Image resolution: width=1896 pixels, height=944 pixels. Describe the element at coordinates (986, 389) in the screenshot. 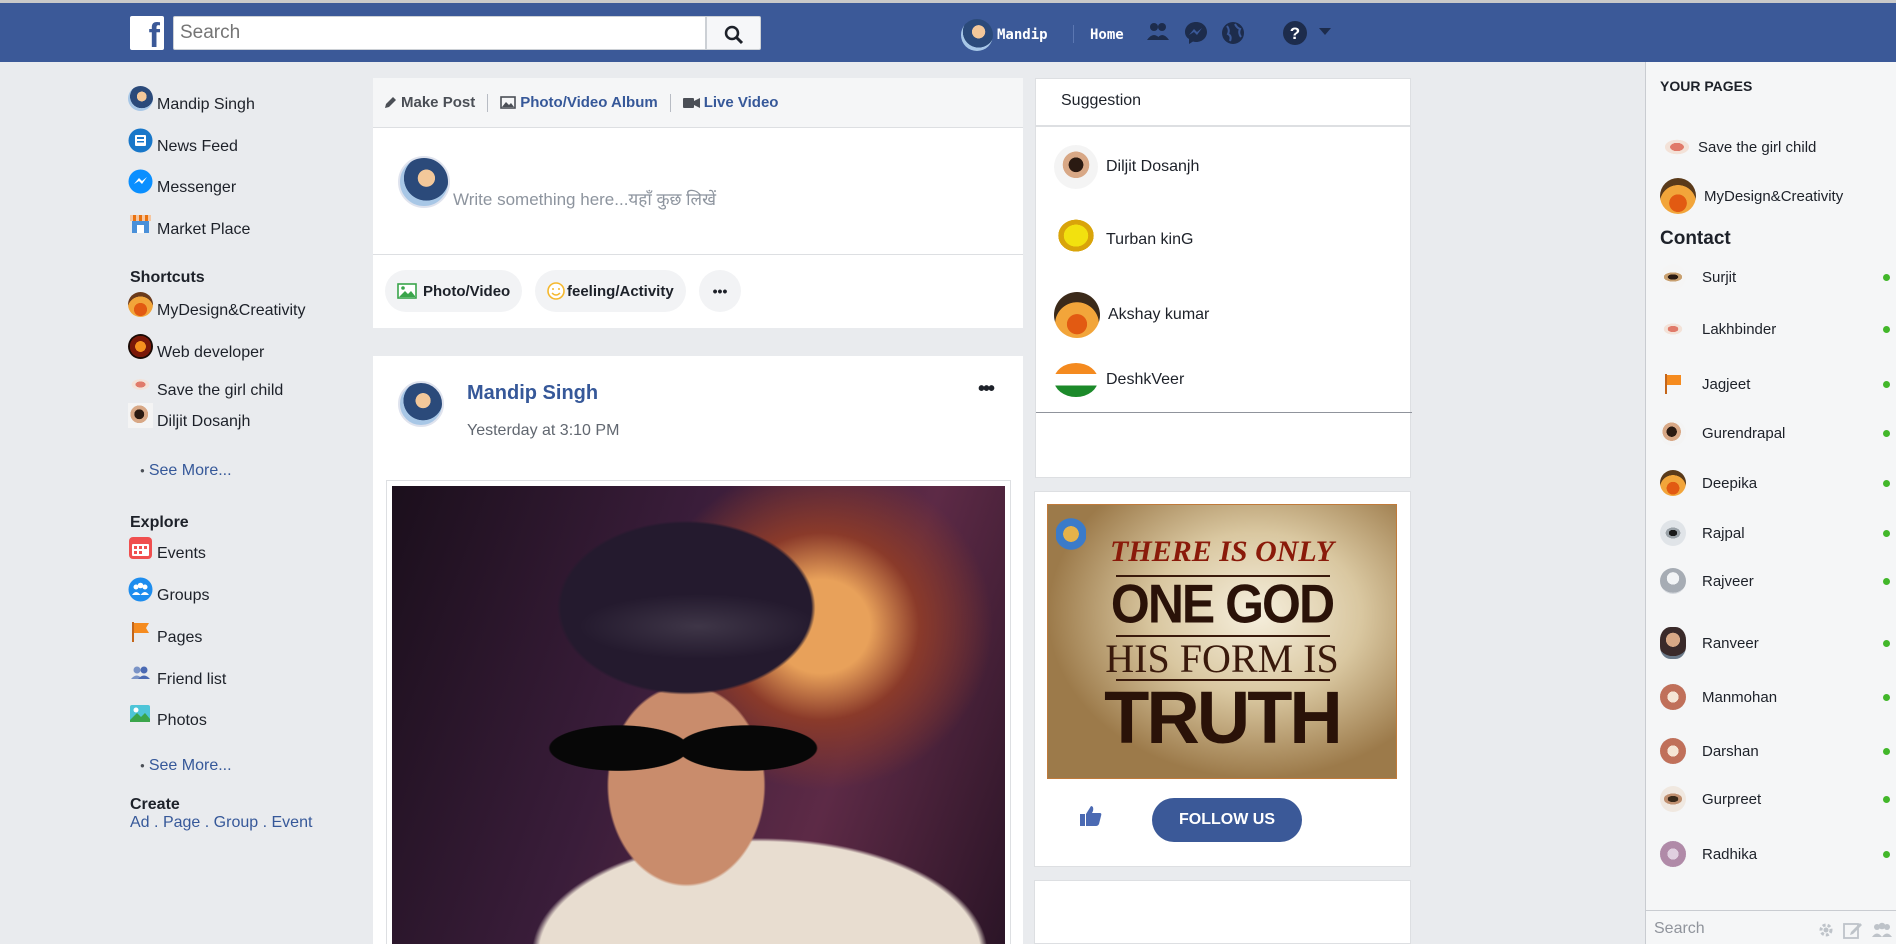

I see `post-options-button: •••` at that location.